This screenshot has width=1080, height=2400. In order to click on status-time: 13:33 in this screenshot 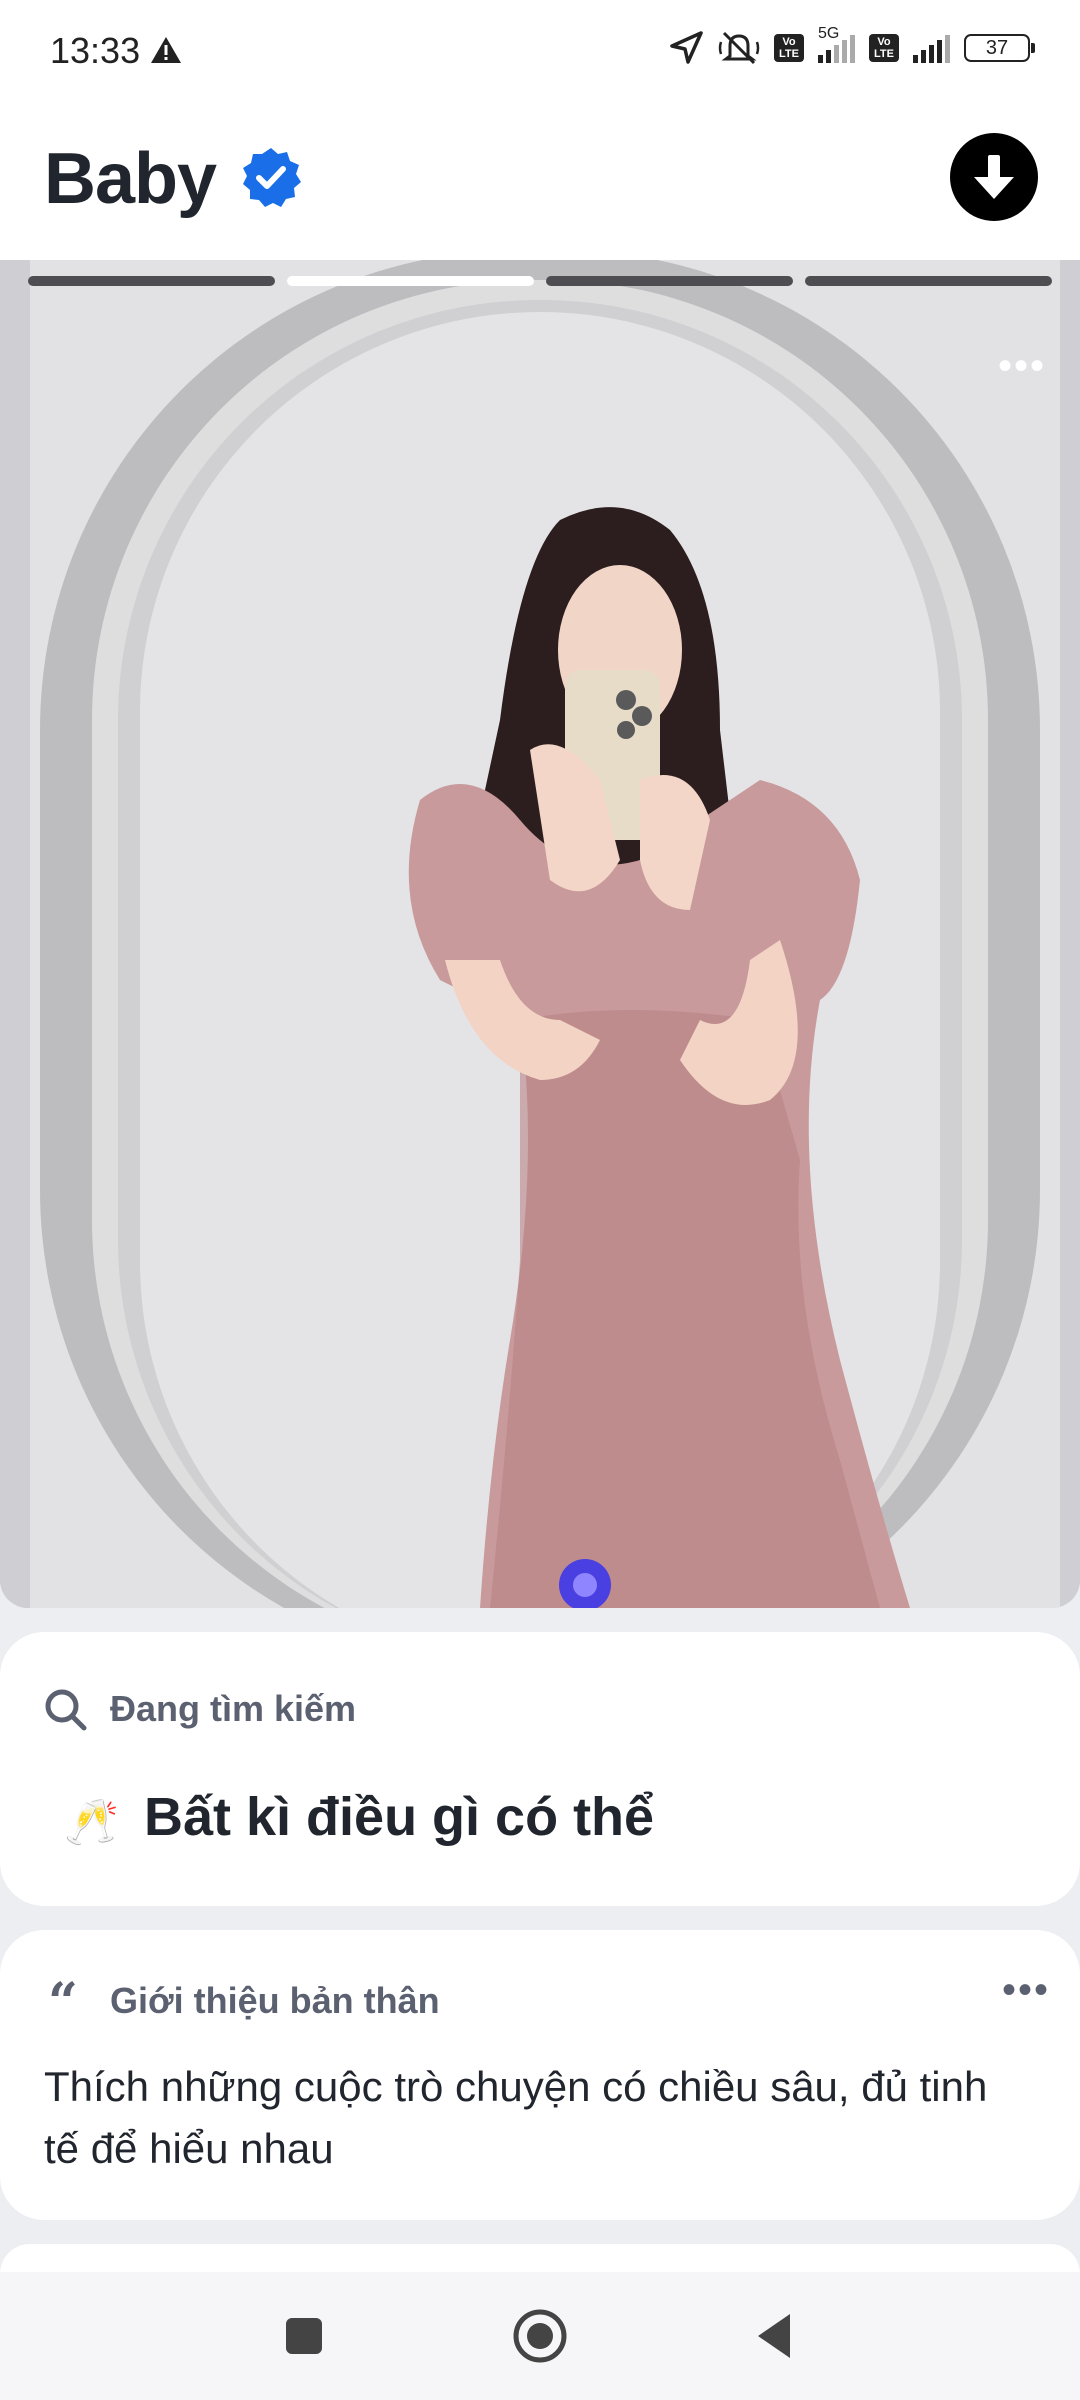, I will do `click(95, 50)`.